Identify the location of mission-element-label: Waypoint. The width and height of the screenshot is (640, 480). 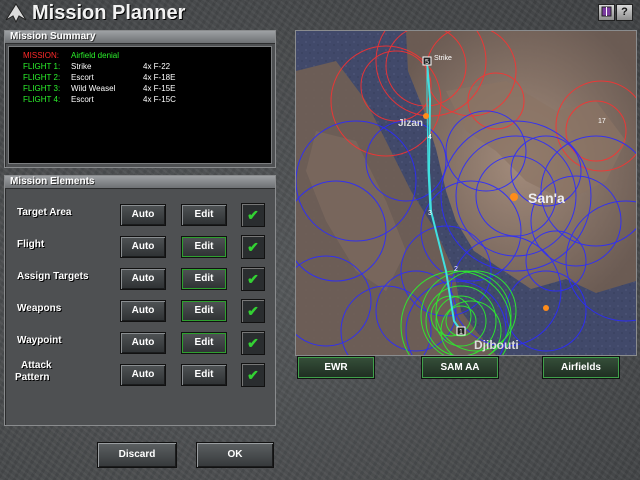
(39, 340).